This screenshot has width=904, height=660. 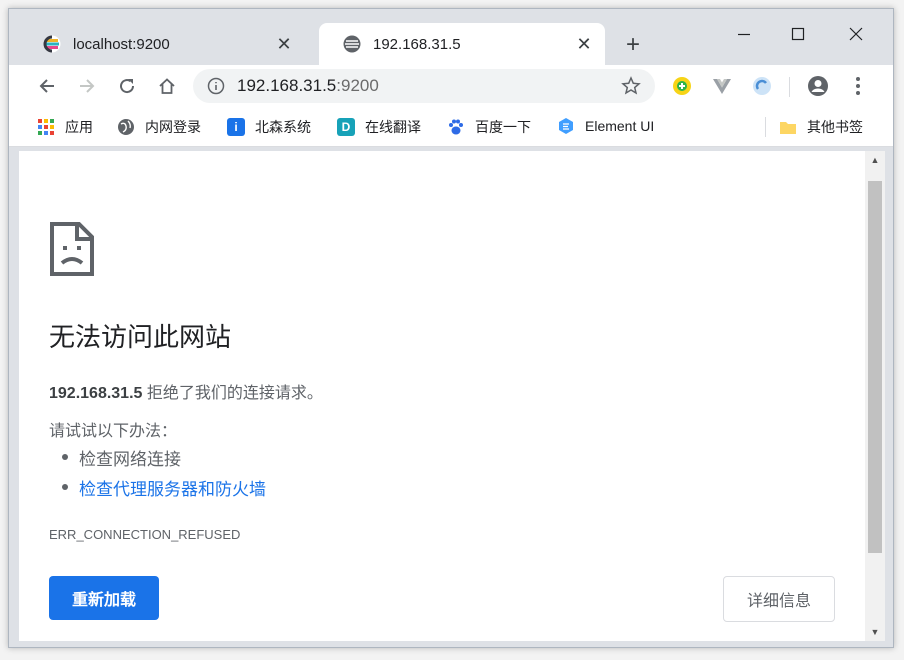 I want to click on close-window-button, so click(x=856, y=34).